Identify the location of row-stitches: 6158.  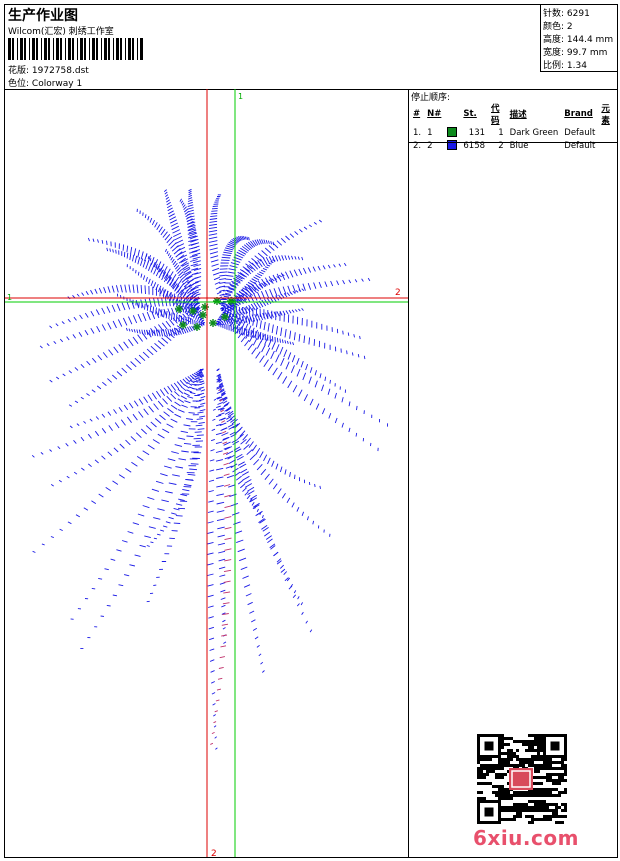
(474, 145).